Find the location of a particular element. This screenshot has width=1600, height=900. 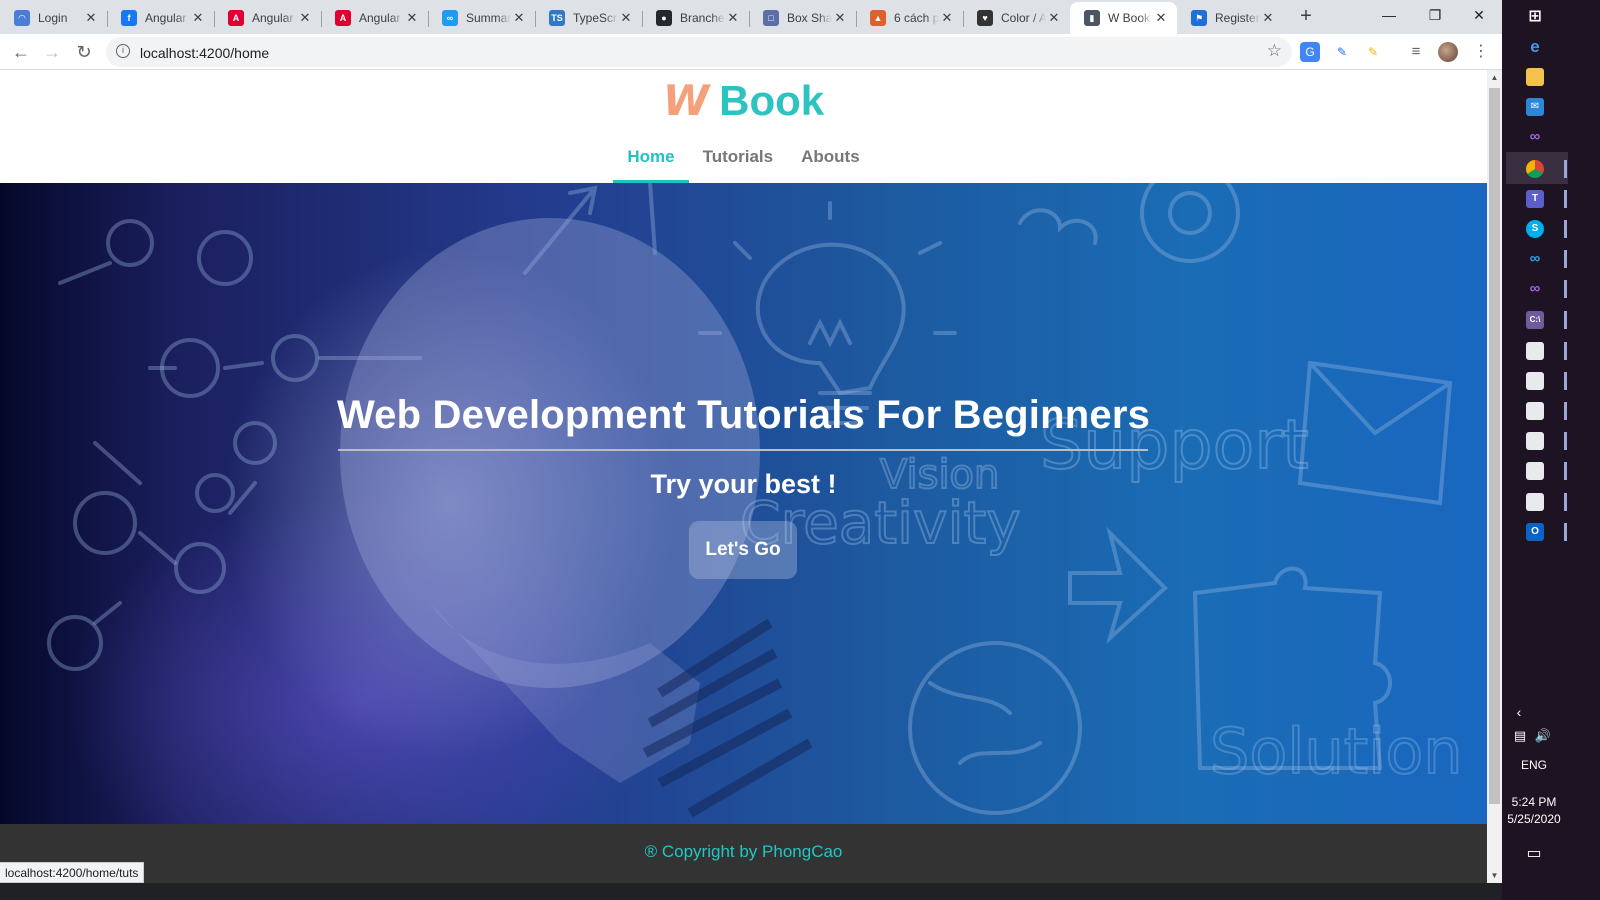

site-logo: W Book is located at coordinates (743, 100).